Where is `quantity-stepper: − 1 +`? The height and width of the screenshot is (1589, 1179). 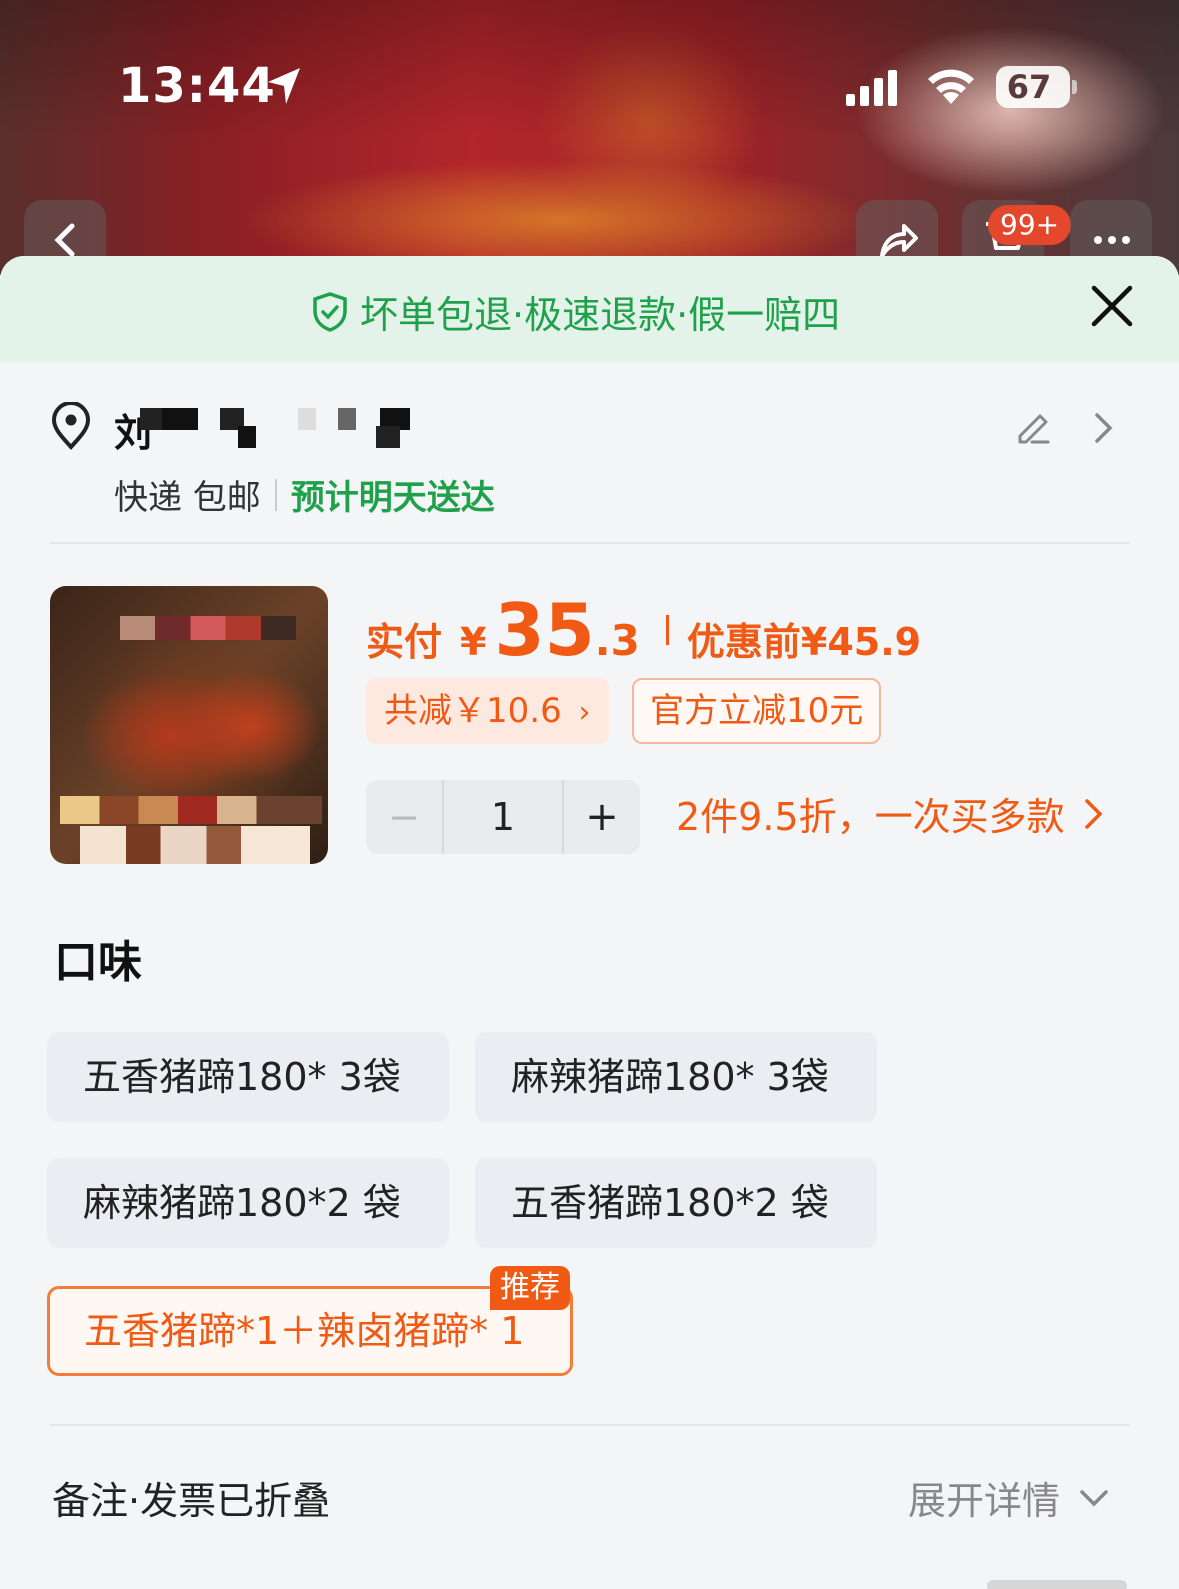 quantity-stepper: − 1 + is located at coordinates (503, 817).